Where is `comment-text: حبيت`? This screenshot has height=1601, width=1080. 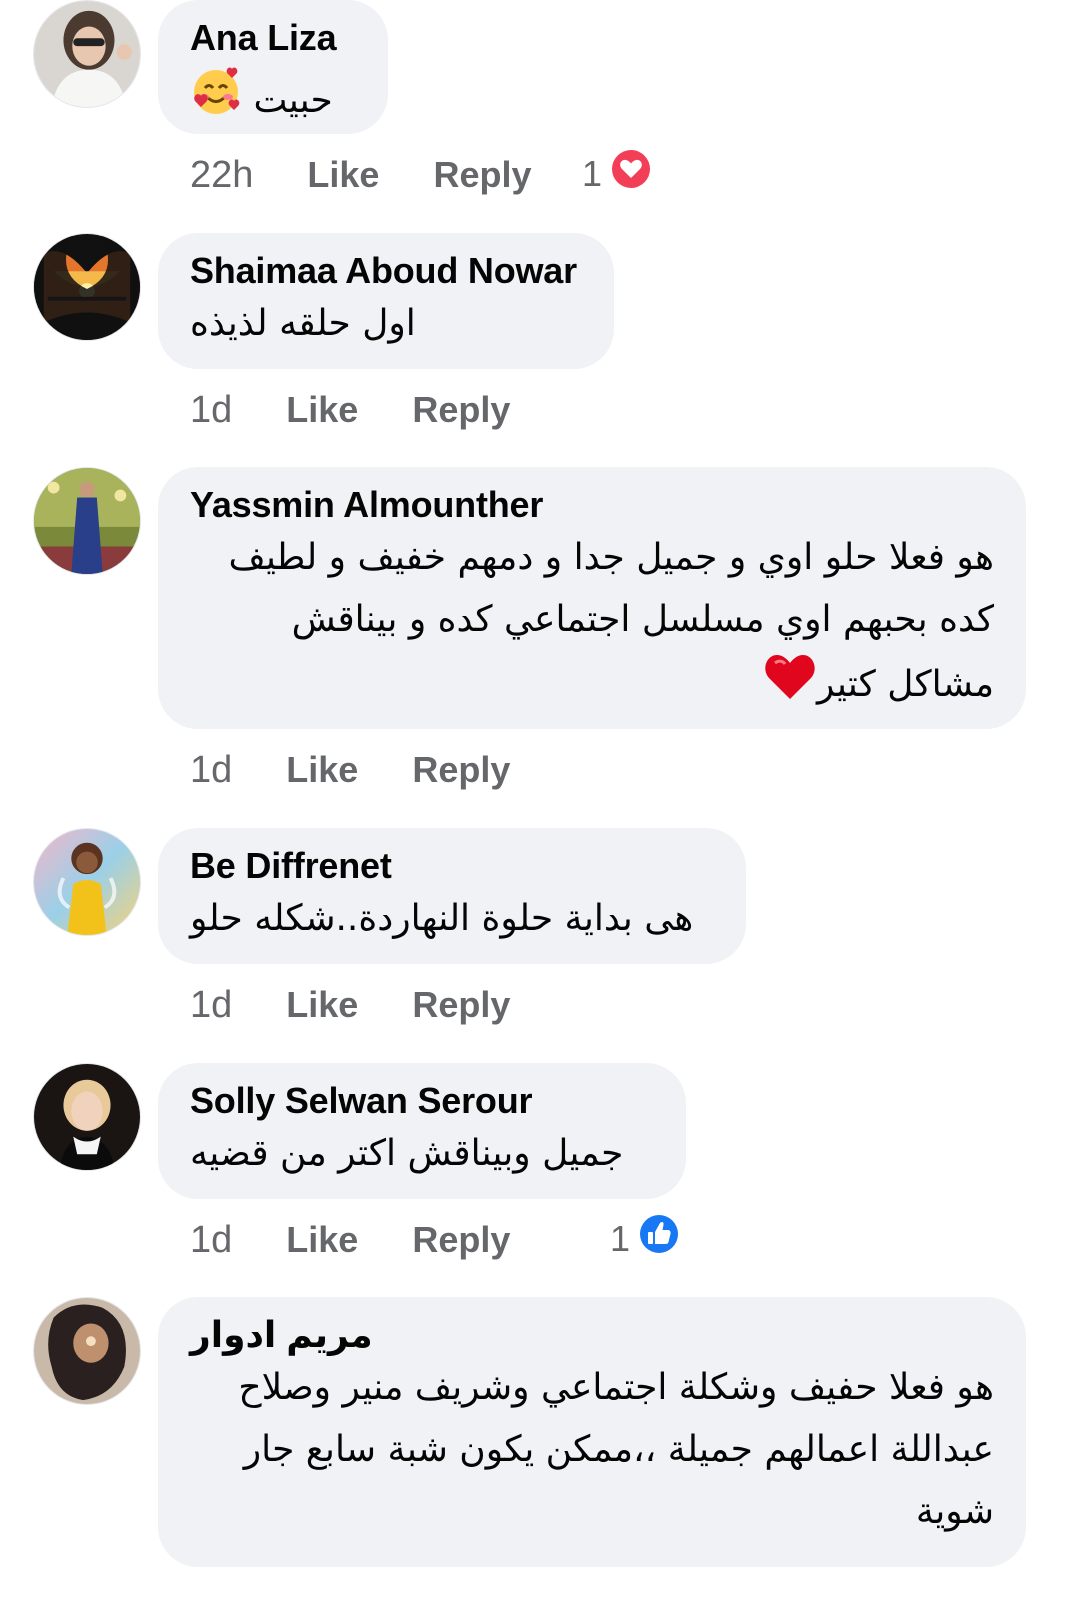 comment-text: حبيت is located at coordinates (273, 102).